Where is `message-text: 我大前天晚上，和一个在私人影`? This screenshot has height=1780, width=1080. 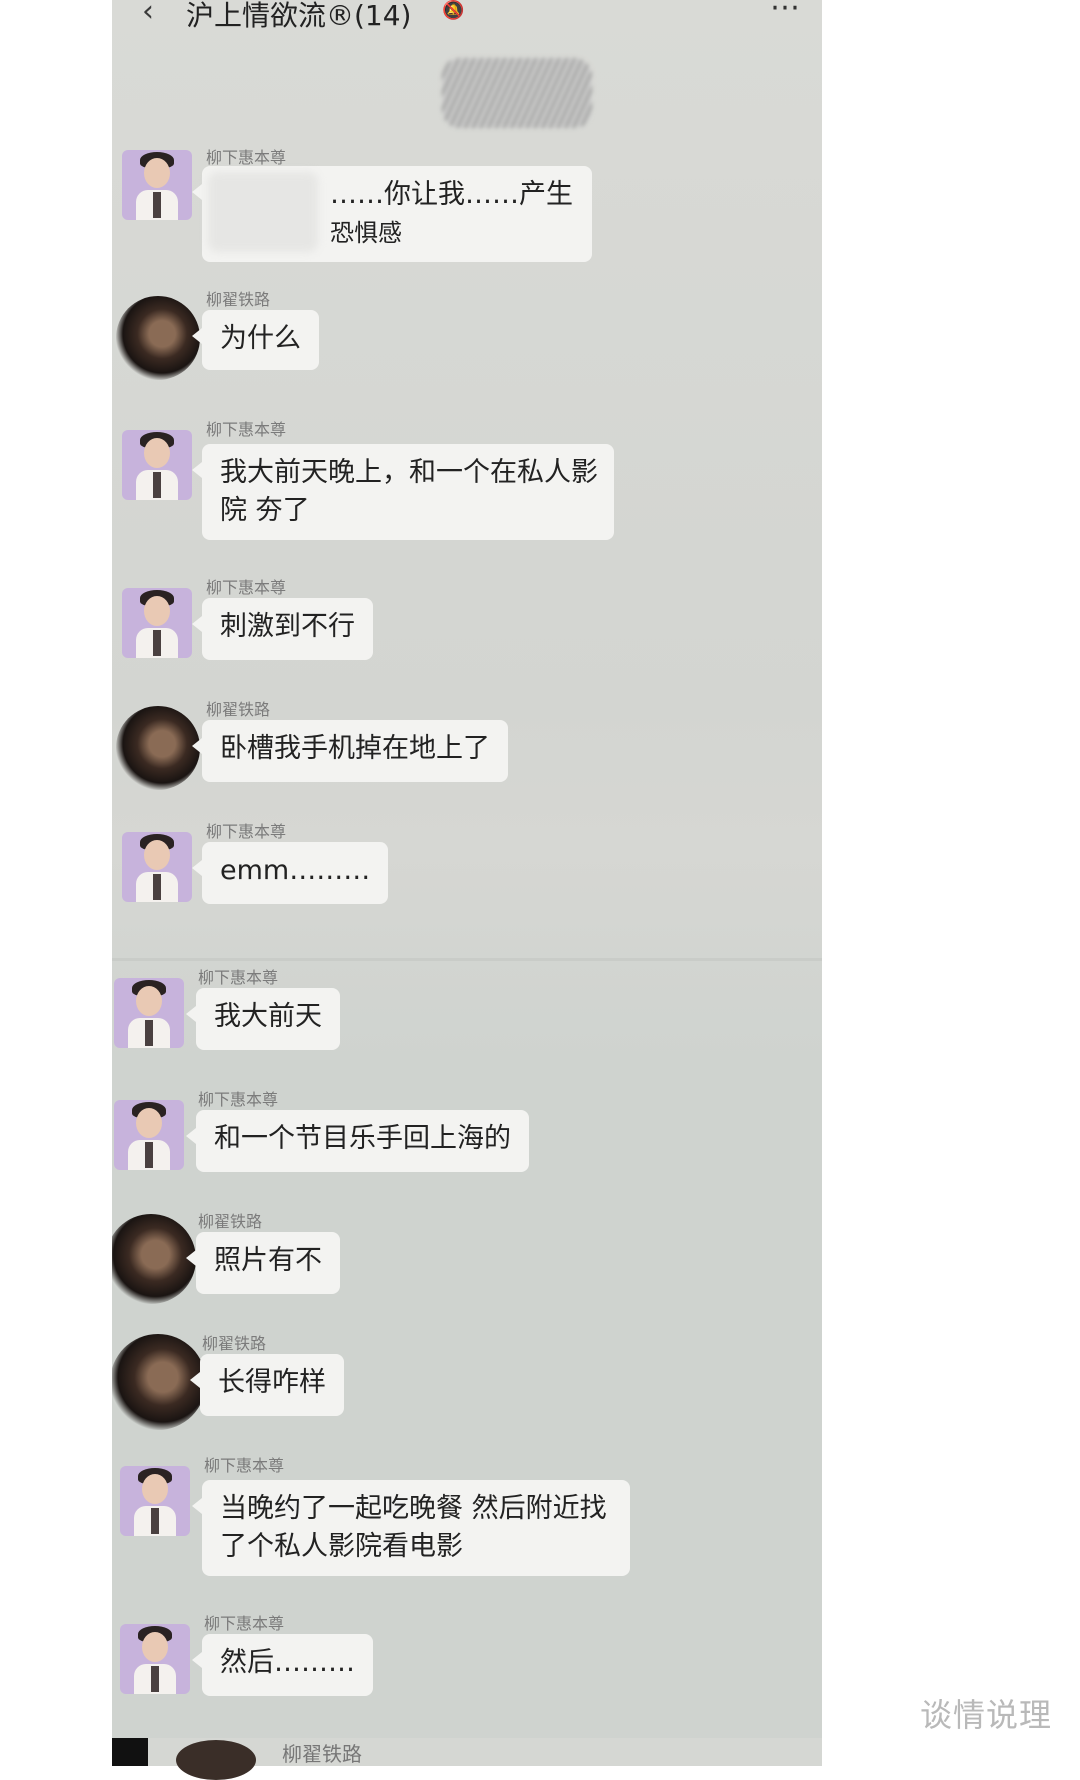
message-text: 我大前天晚上，和一个在私人影 is located at coordinates (409, 472).